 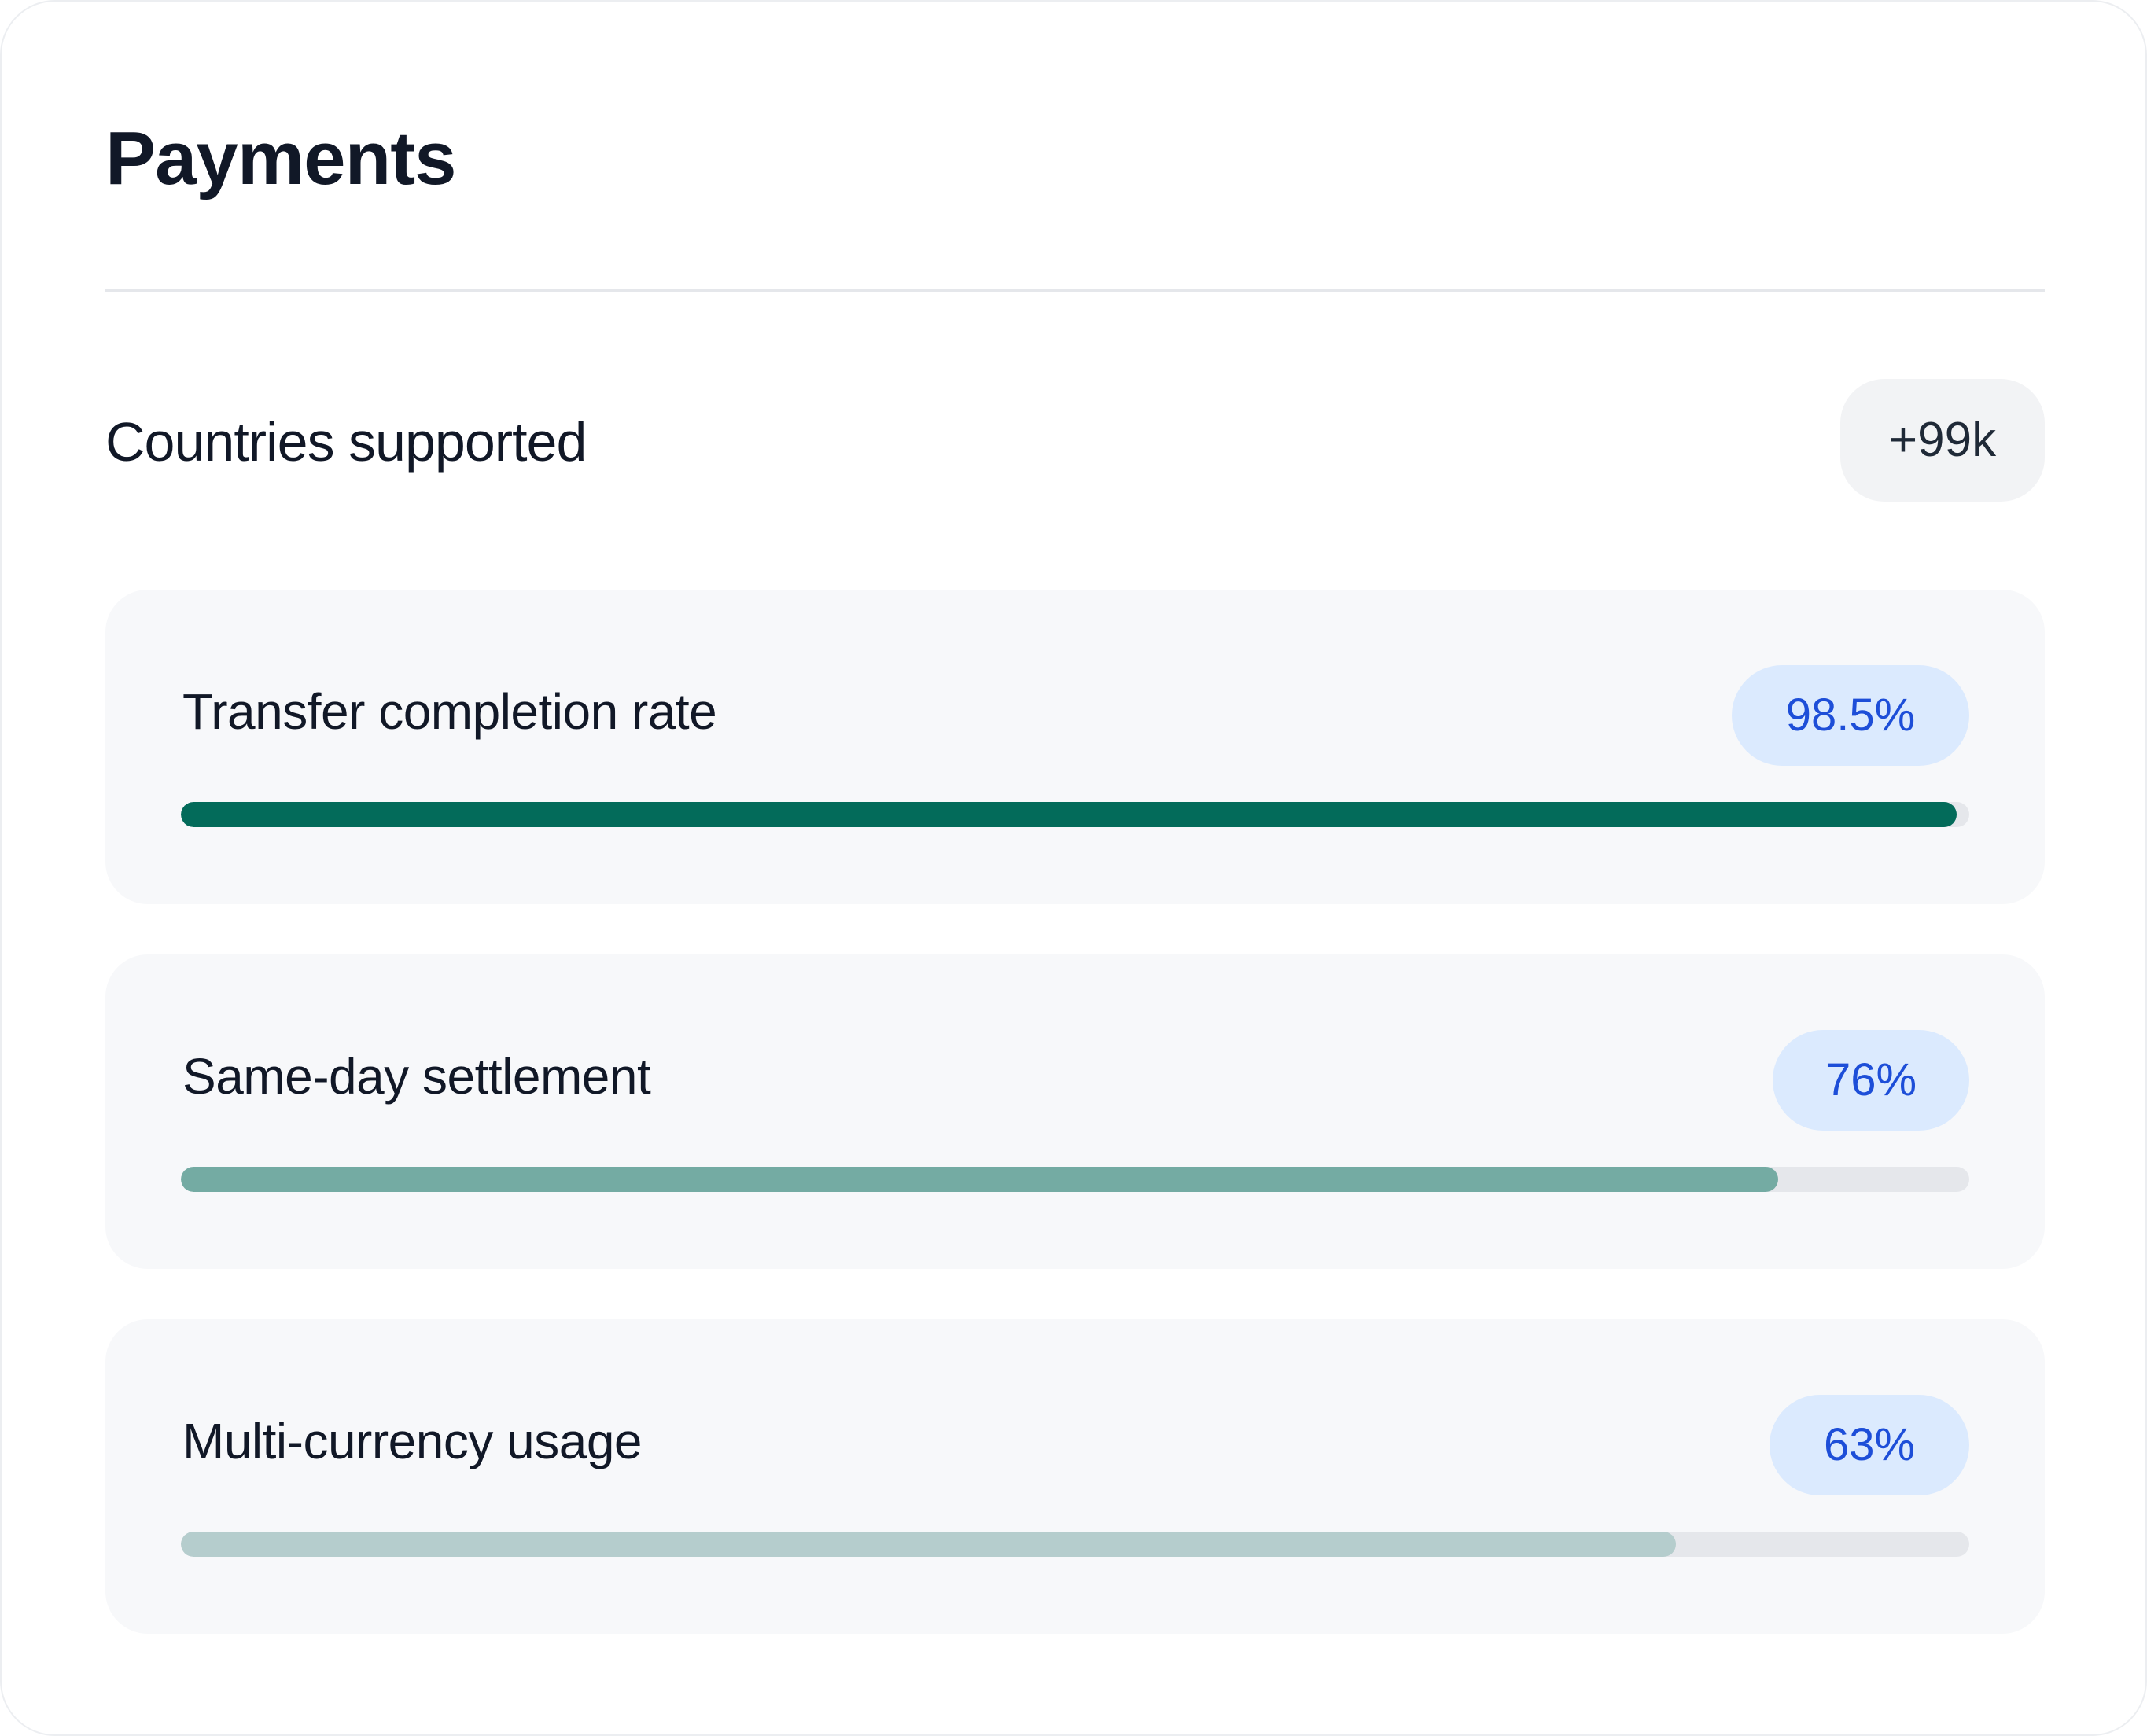 What do you see at coordinates (412, 1441) in the screenshot?
I see `metric-label: Multi-currency usage` at bounding box center [412, 1441].